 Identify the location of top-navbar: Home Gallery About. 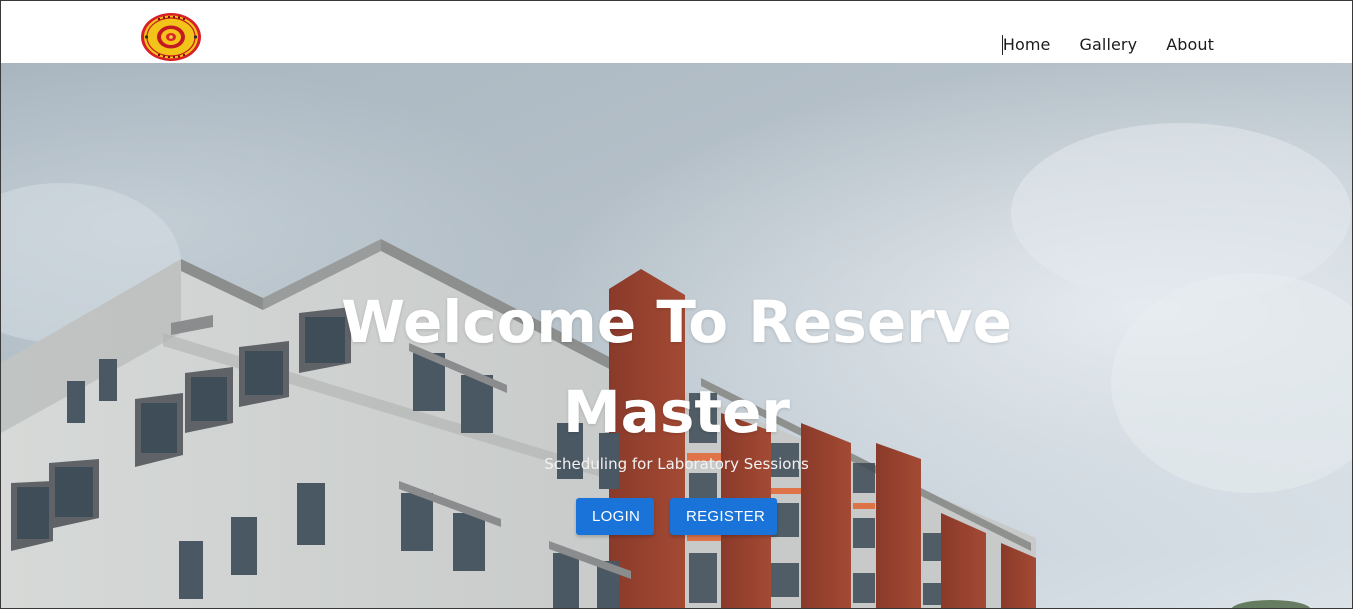
(676, 32).